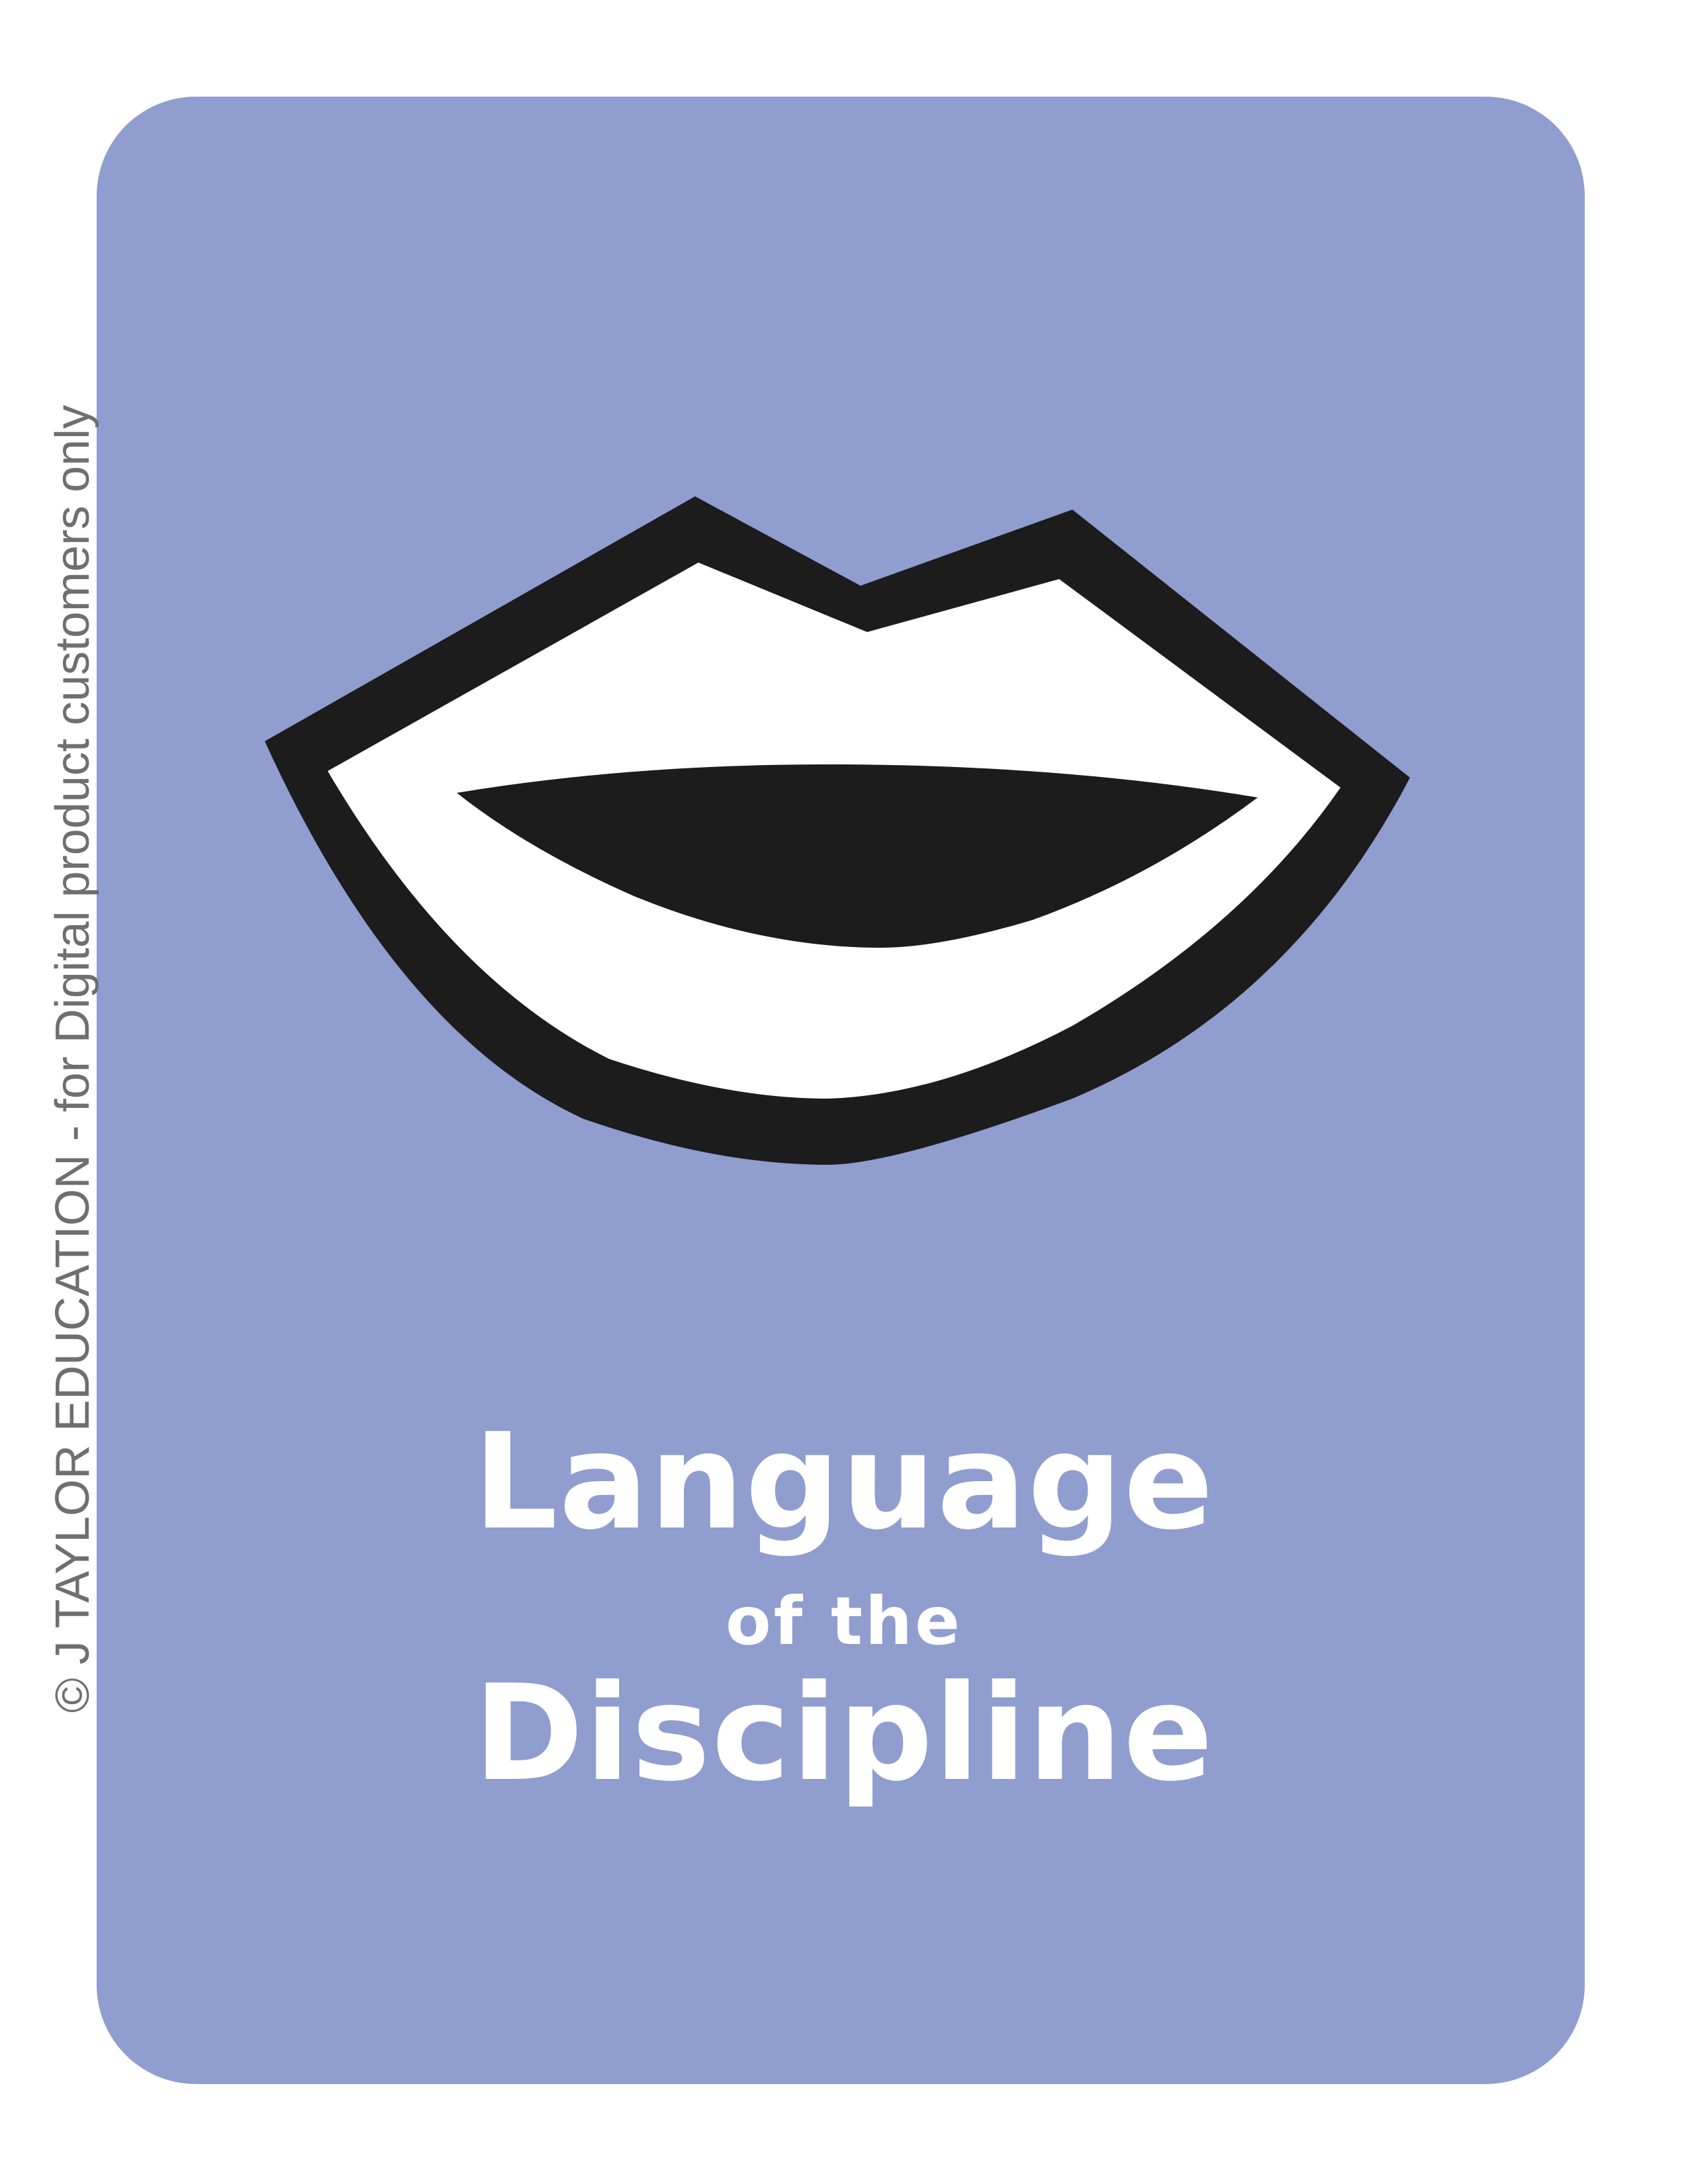  I want to click on title-discipline: Discipline, so click(844, 1734).